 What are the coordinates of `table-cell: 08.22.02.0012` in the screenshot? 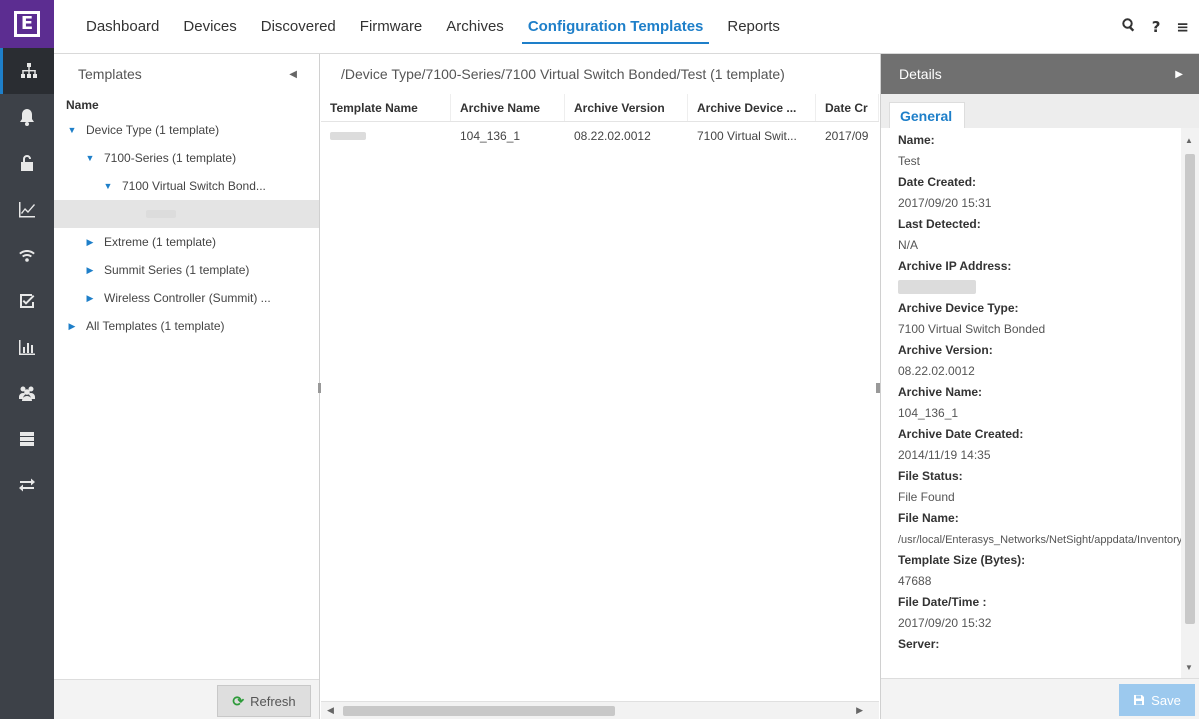 It's located at (612, 136).